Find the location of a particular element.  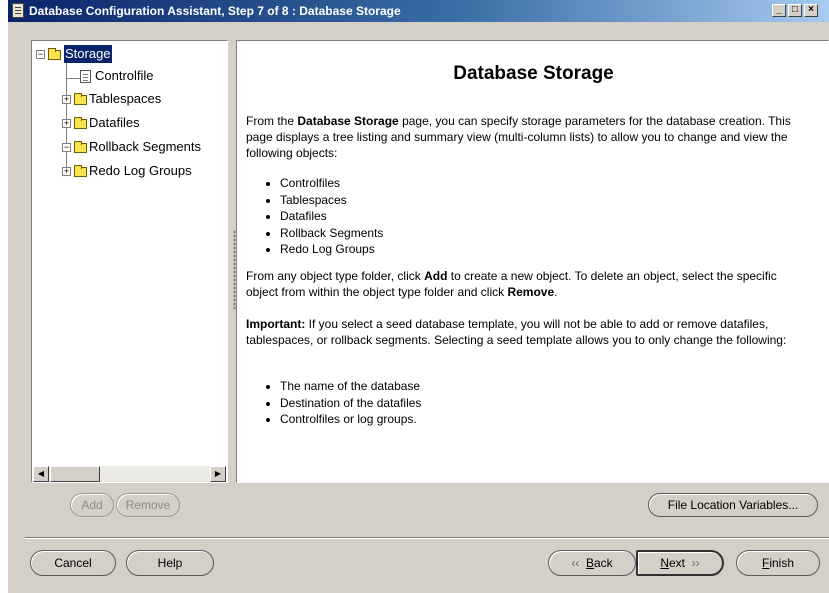

next-button: Next ›› is located at coordinates (680, 563).